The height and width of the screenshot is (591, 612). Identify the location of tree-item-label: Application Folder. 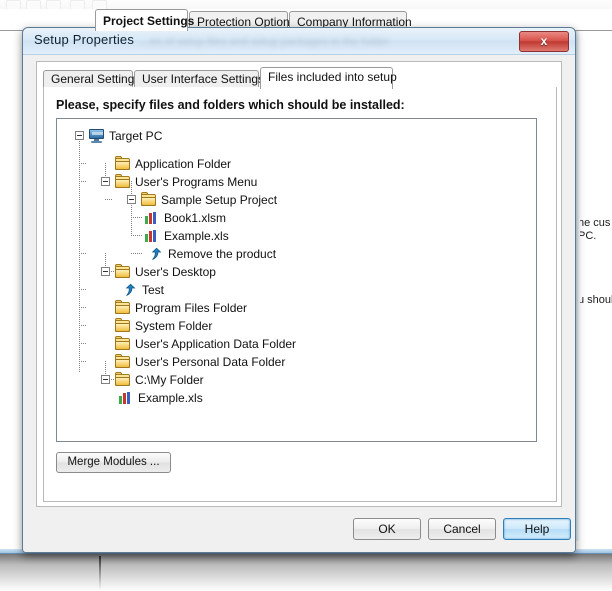
(183, 164).